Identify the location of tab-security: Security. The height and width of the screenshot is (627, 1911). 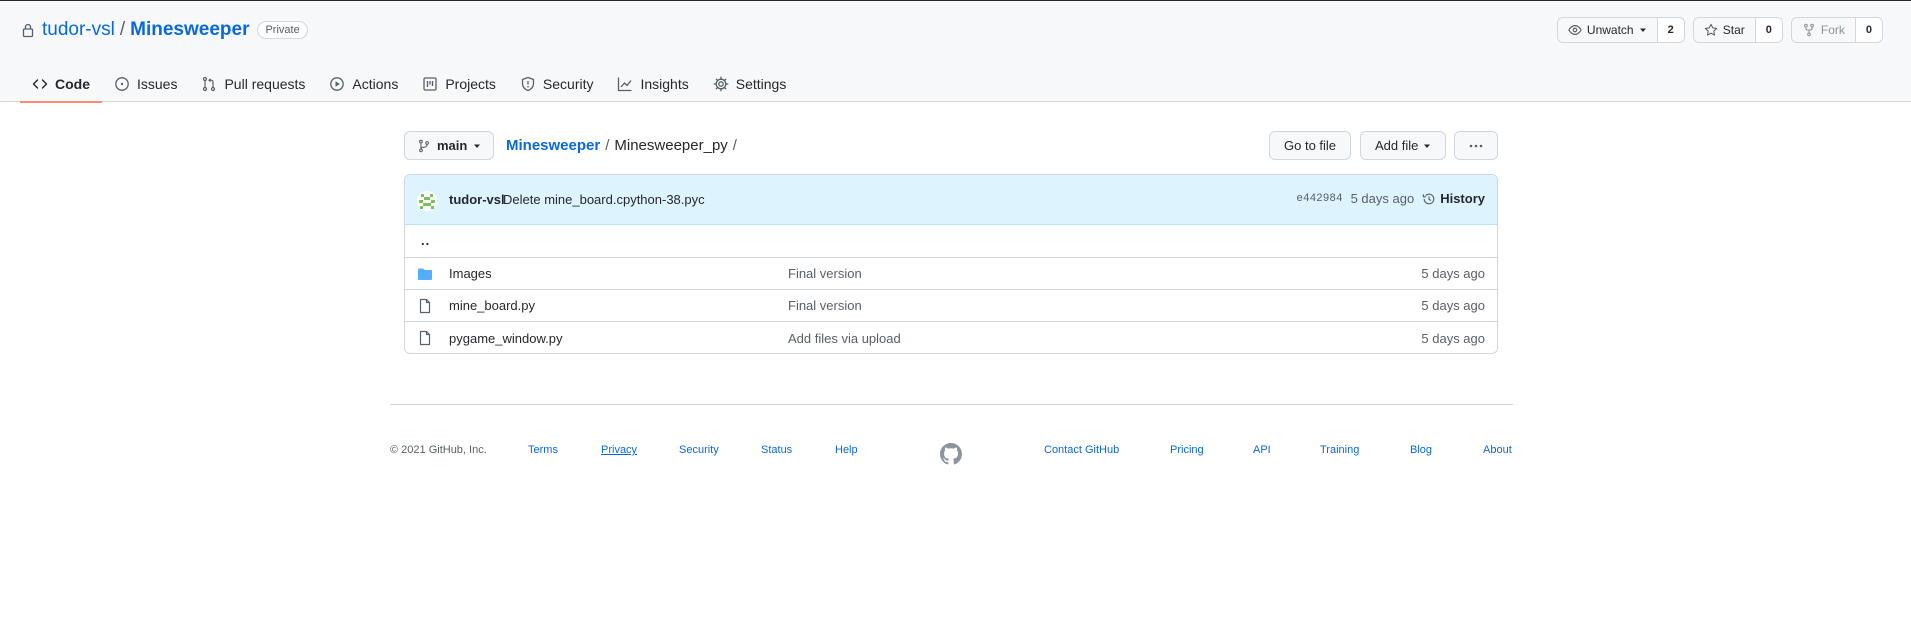
(557, 83).